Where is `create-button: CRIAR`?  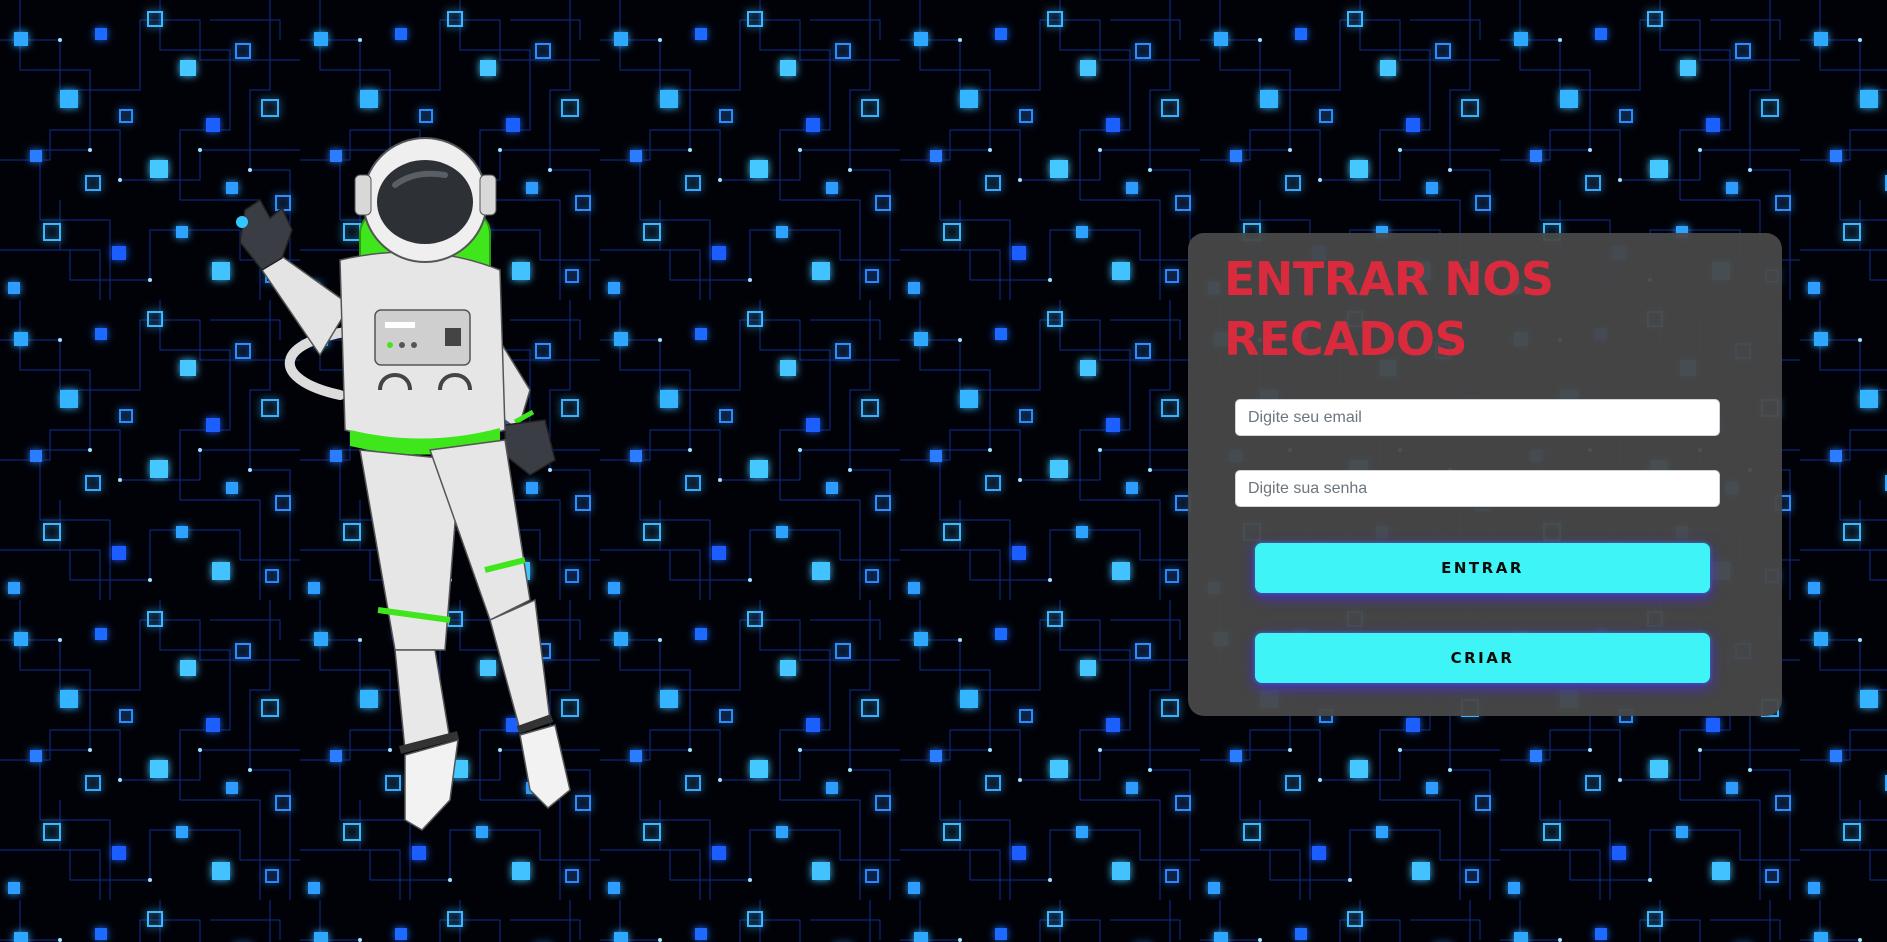
create-button: CRIAR is located at coordinates (1482, 658).